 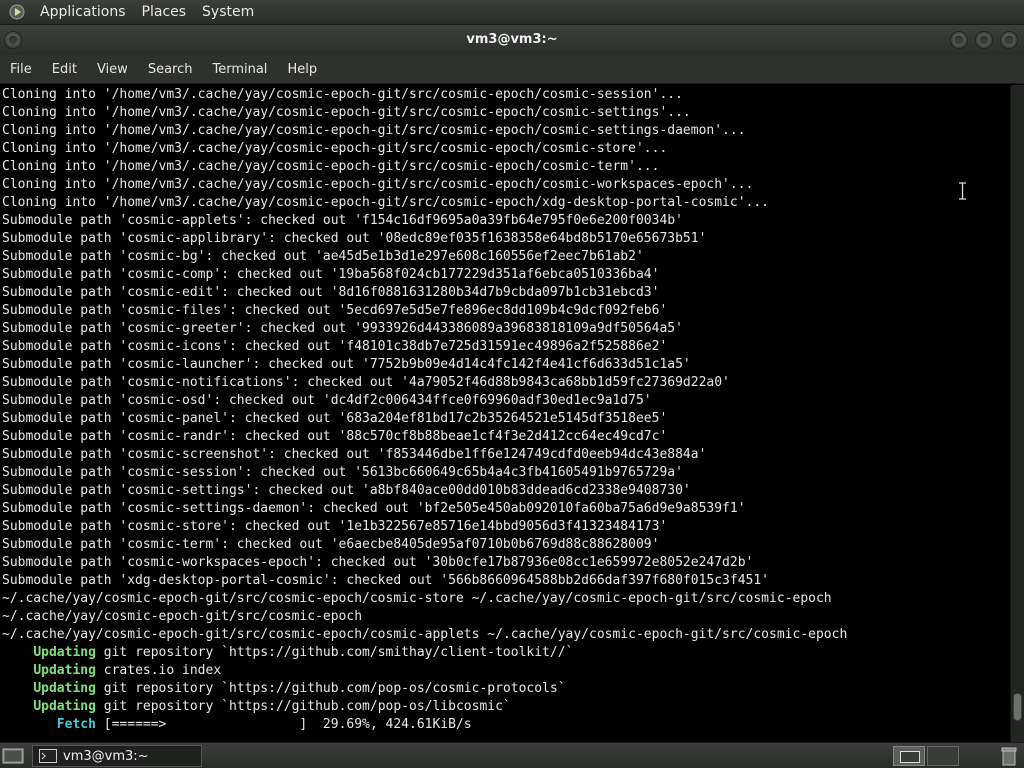 I want to click on menu-help: Help, so click(x=302, y=69).